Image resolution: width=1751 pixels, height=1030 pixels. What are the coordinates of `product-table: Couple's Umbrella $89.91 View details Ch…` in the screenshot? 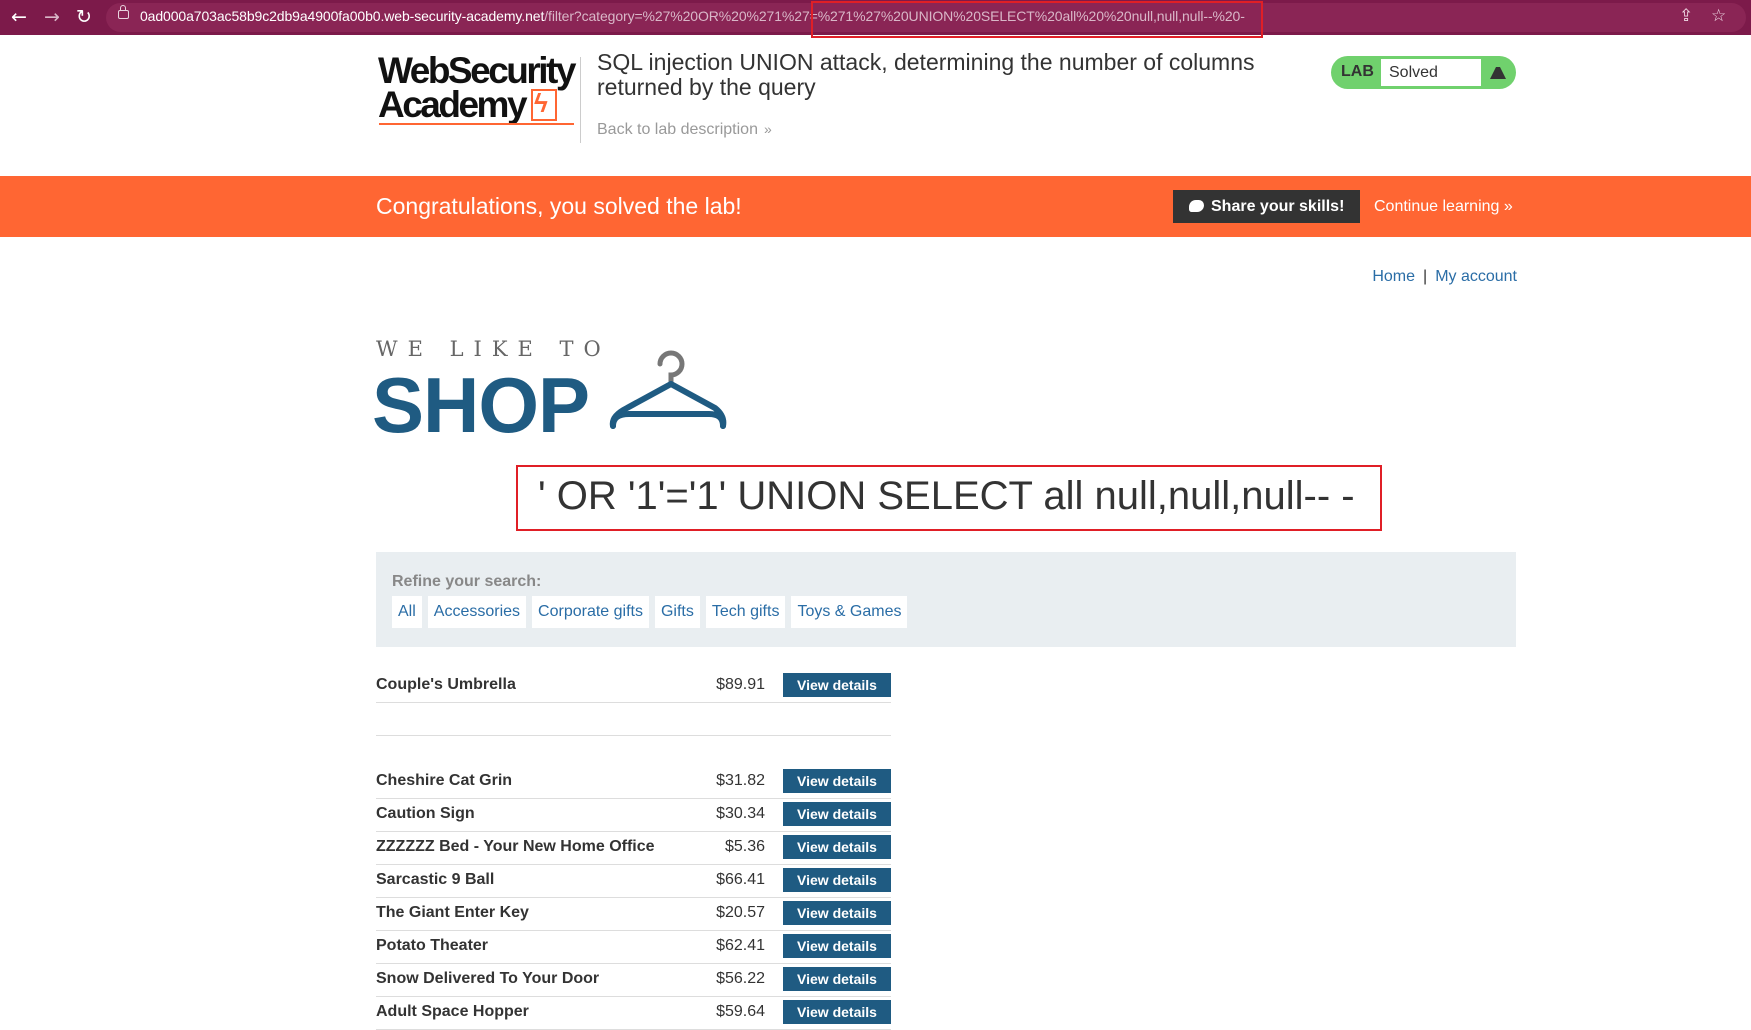 It's located at (633, 850).